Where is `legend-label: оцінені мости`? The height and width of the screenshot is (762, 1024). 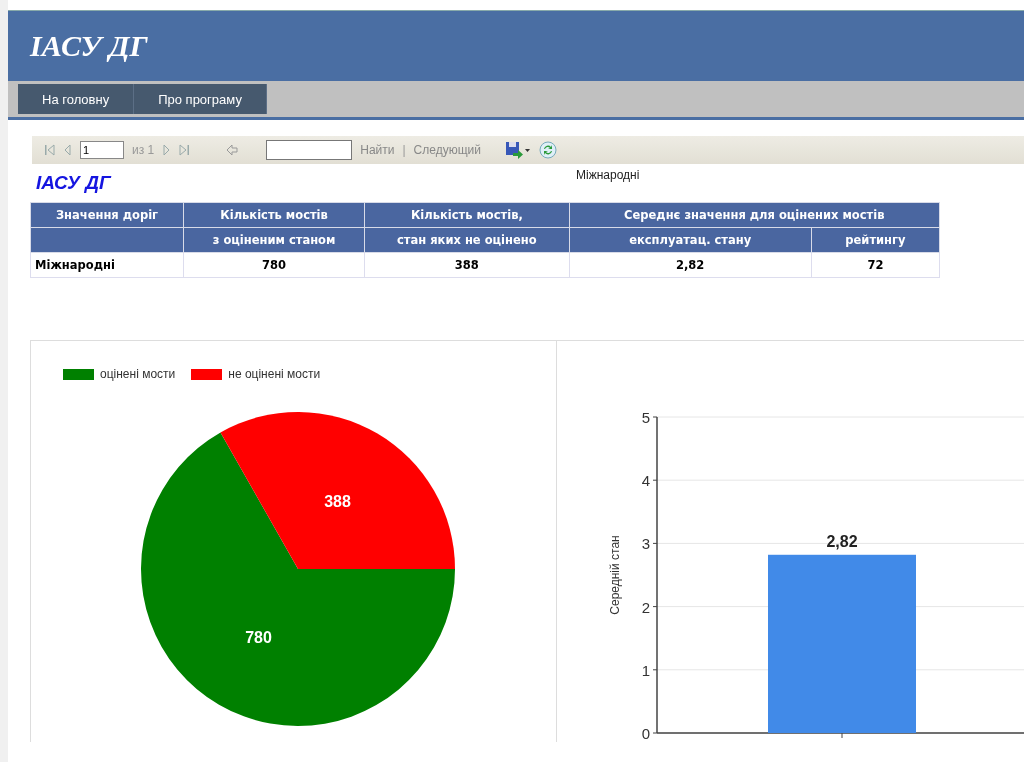
legend-label: оцінені мости is located at coordinates (138, 374).